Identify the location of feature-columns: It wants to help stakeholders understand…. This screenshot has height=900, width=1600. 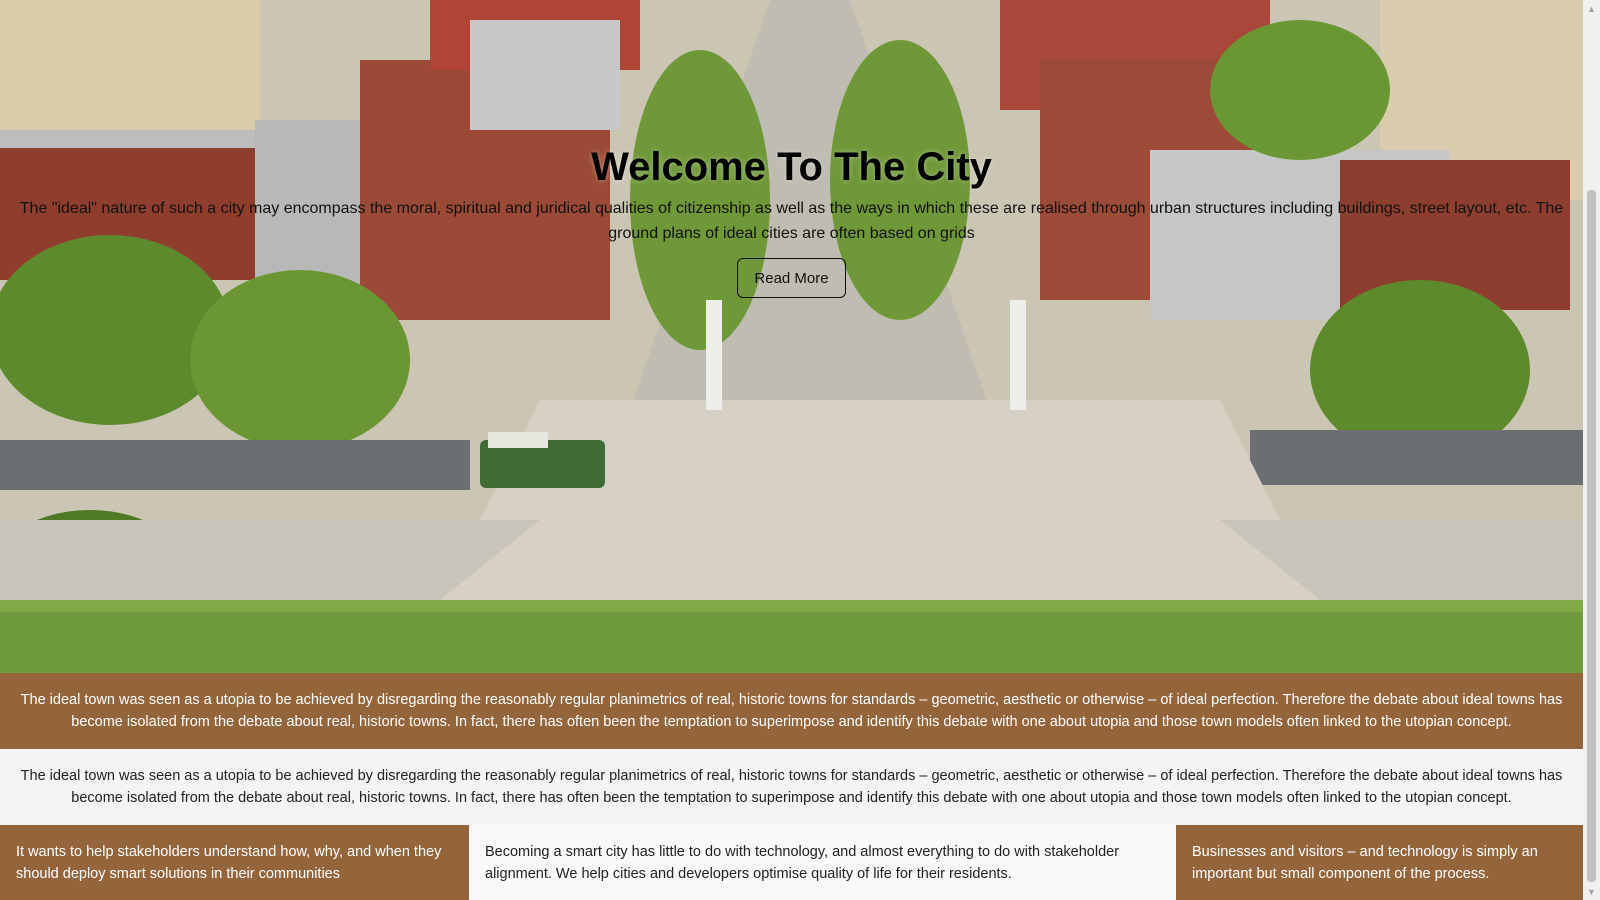
(791, 862).